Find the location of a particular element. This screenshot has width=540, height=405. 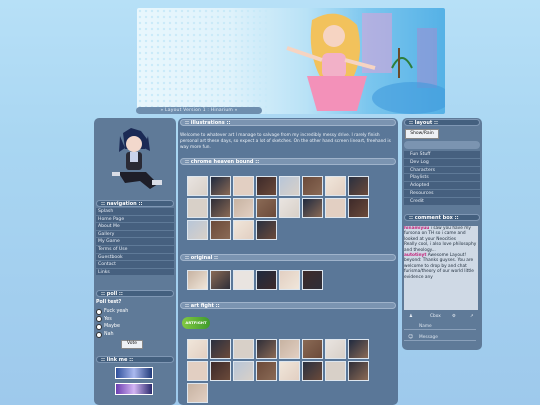

original-gallery is located at coordinates (255, 280).